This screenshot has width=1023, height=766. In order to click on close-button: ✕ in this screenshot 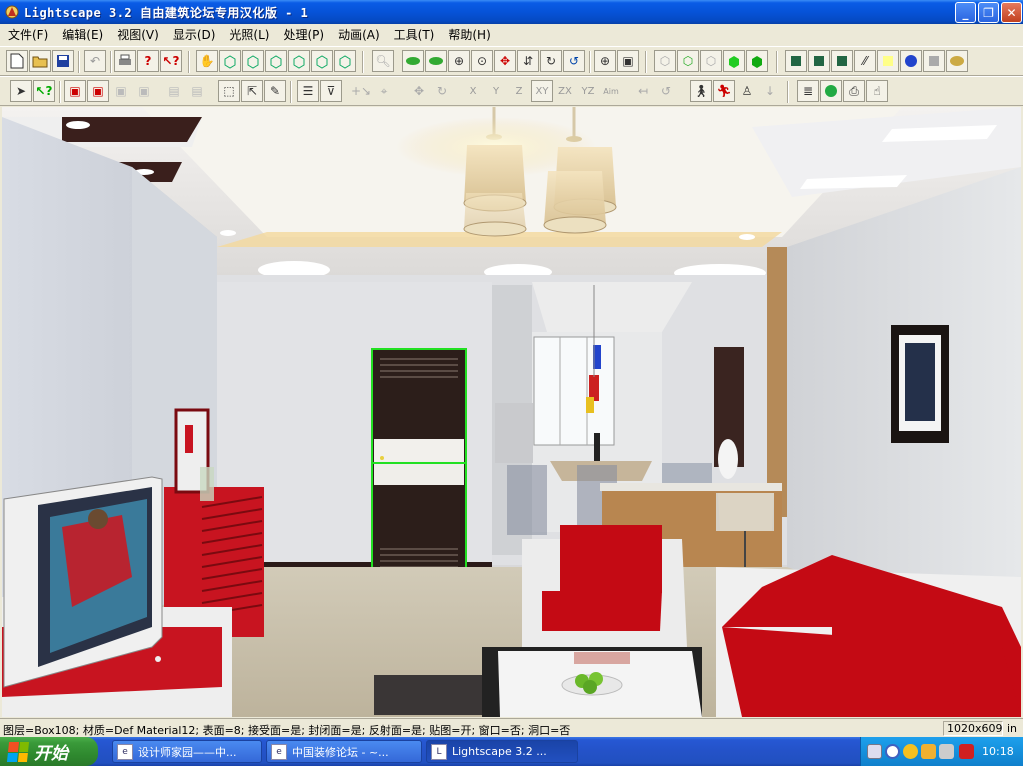, I will do `click(1011, 12)`.